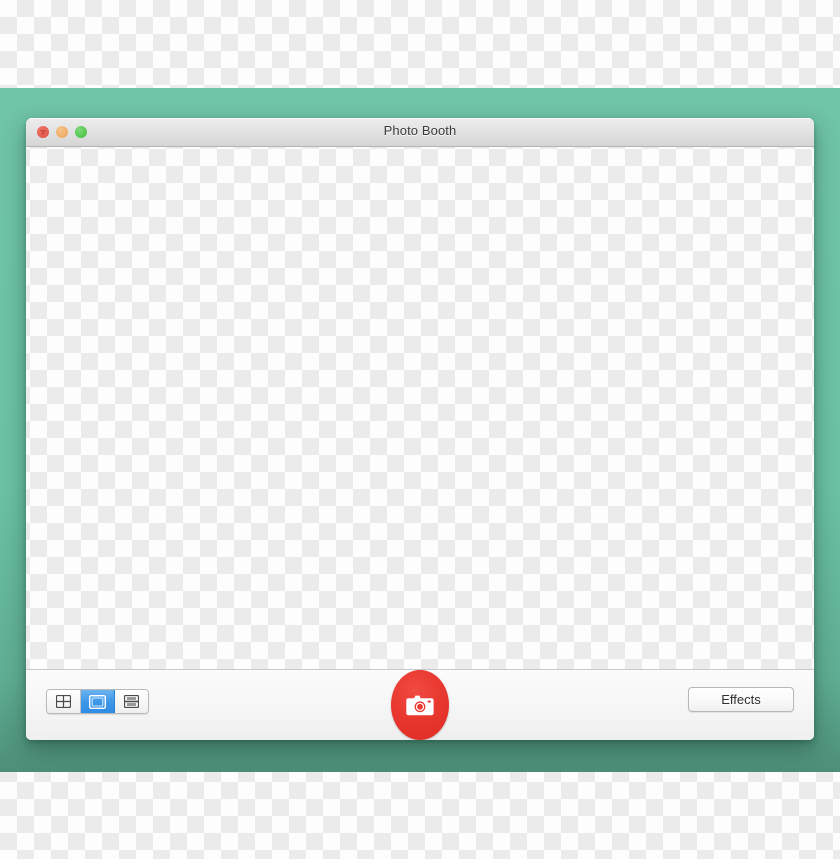  I want to click on camera-icon, so click(420, 705).